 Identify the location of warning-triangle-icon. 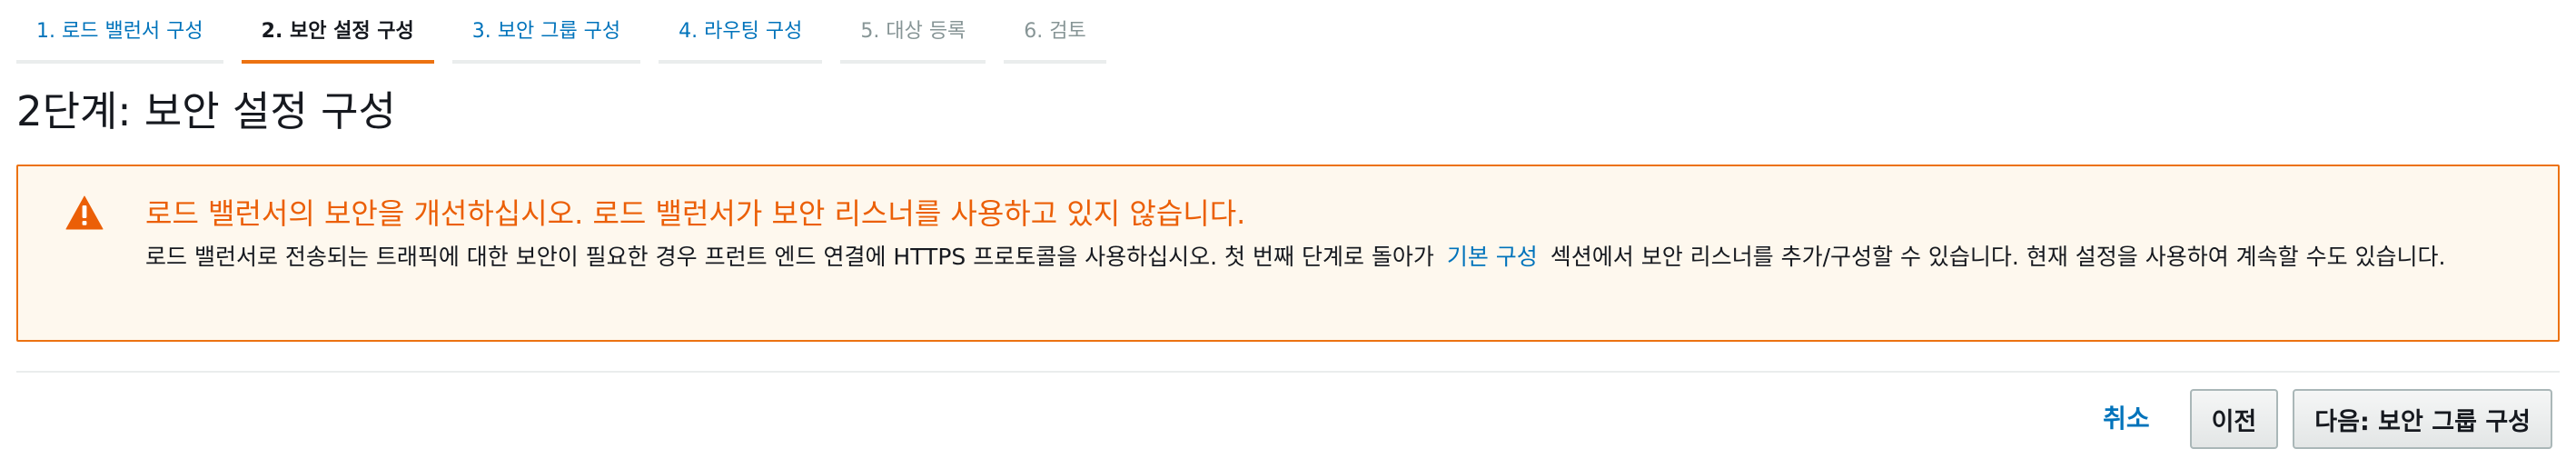
(84, 212).